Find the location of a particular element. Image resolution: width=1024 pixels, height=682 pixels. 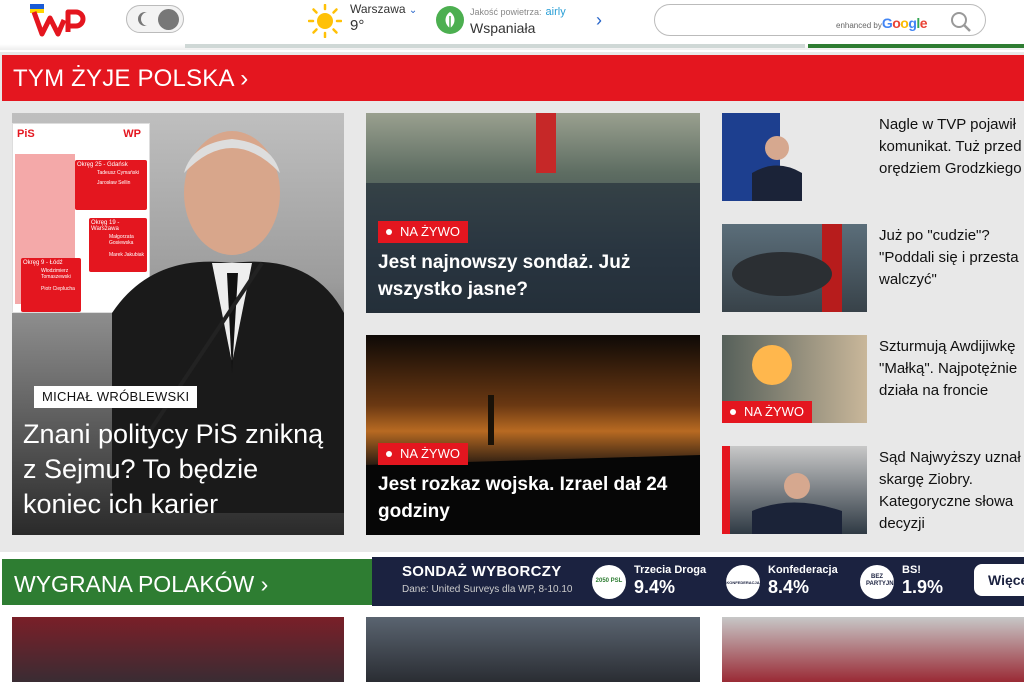

air-quality-label: Jakość powietrza: airly is located at coordinates (518, 12).